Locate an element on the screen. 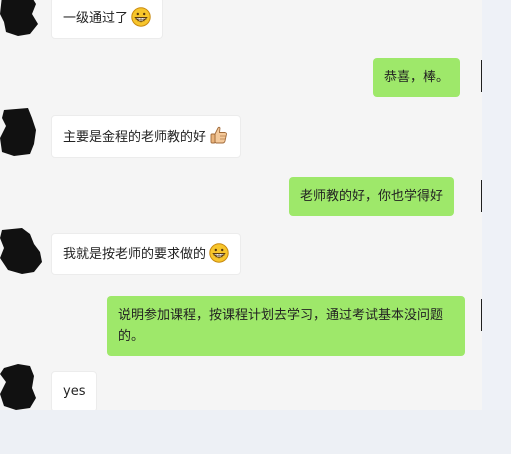 Image resolution: width=511 pixels, height=454 pixels. side-panel-edge is located at coordinates (496, 205).